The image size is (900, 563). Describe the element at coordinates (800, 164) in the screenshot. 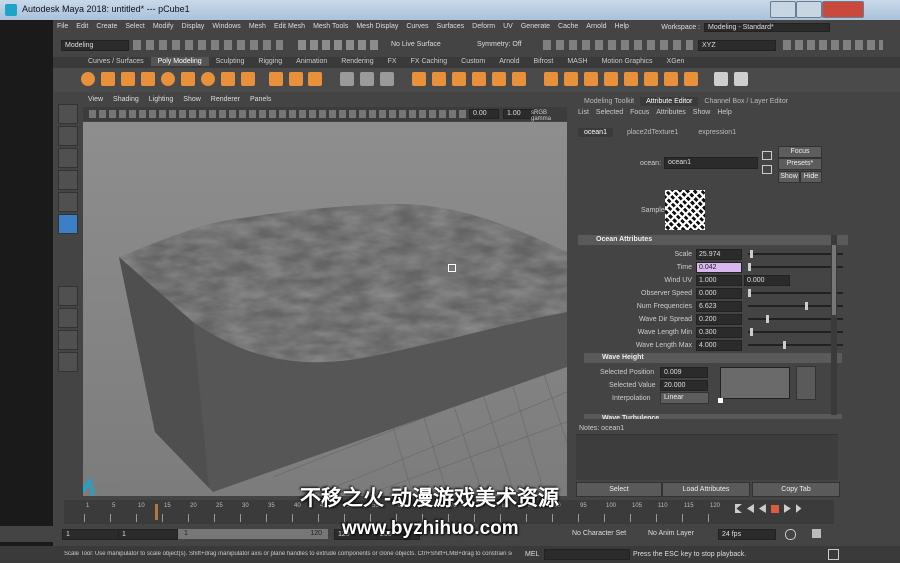

I see `presets-button: Presets*` at that location.